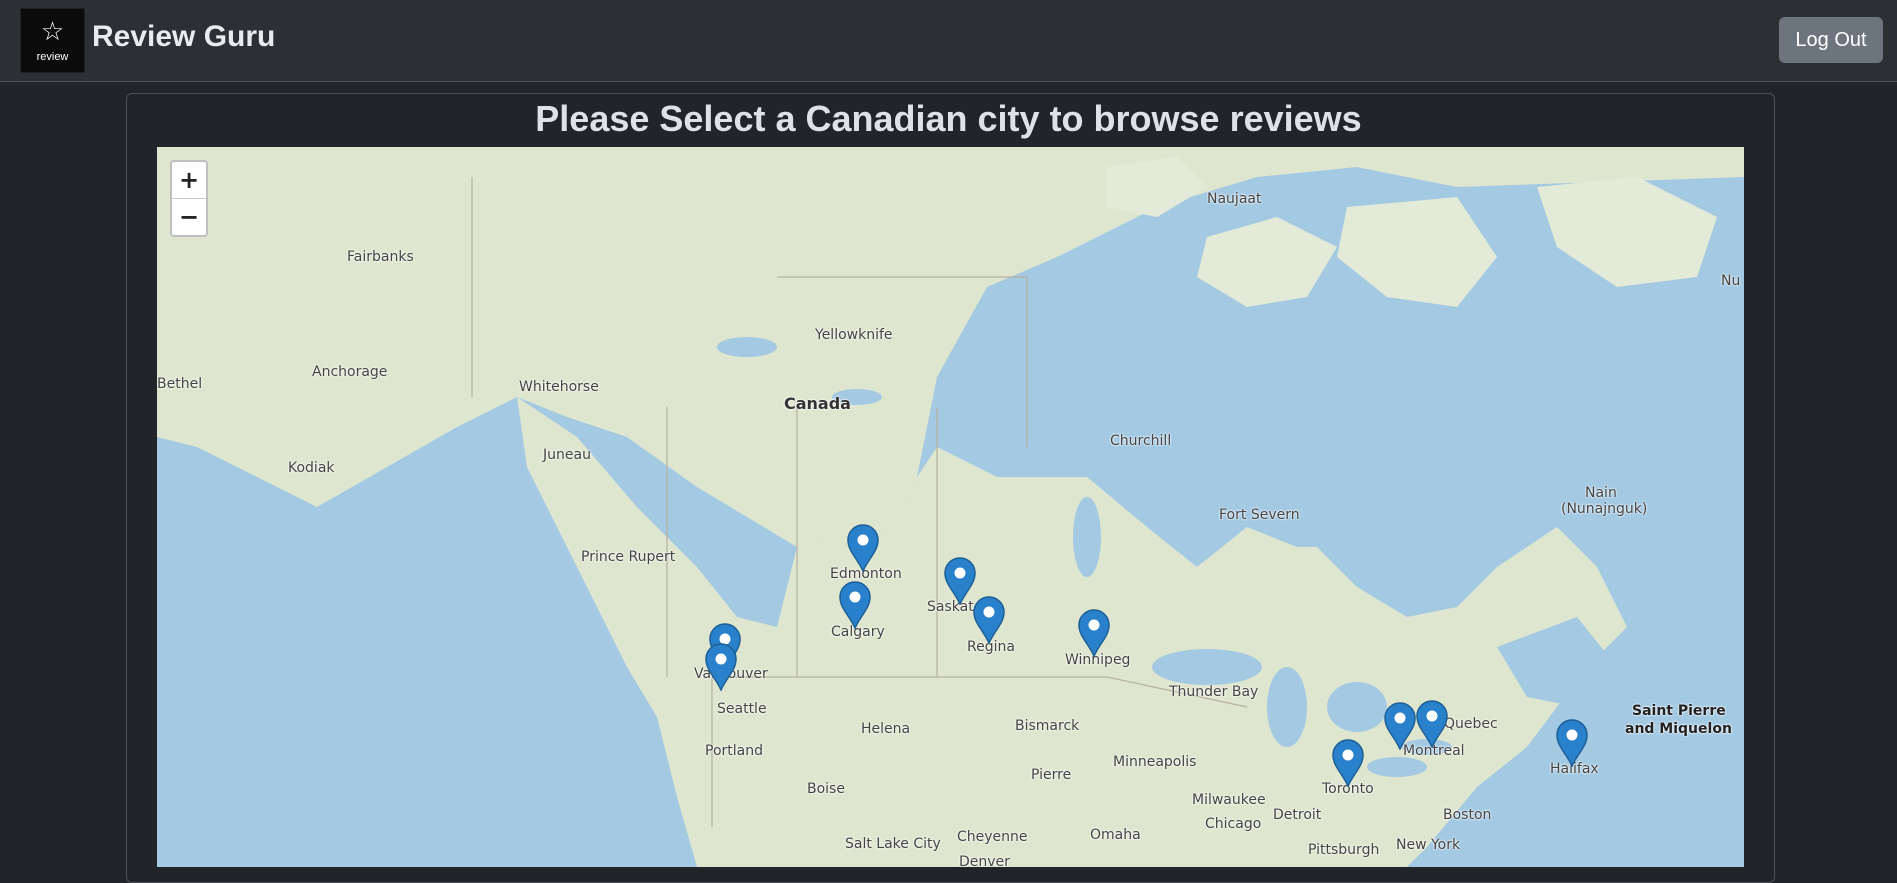 This screenshot has width=1897, height=883. I want to click on app-logo: ☆ review, so click(52, 40).